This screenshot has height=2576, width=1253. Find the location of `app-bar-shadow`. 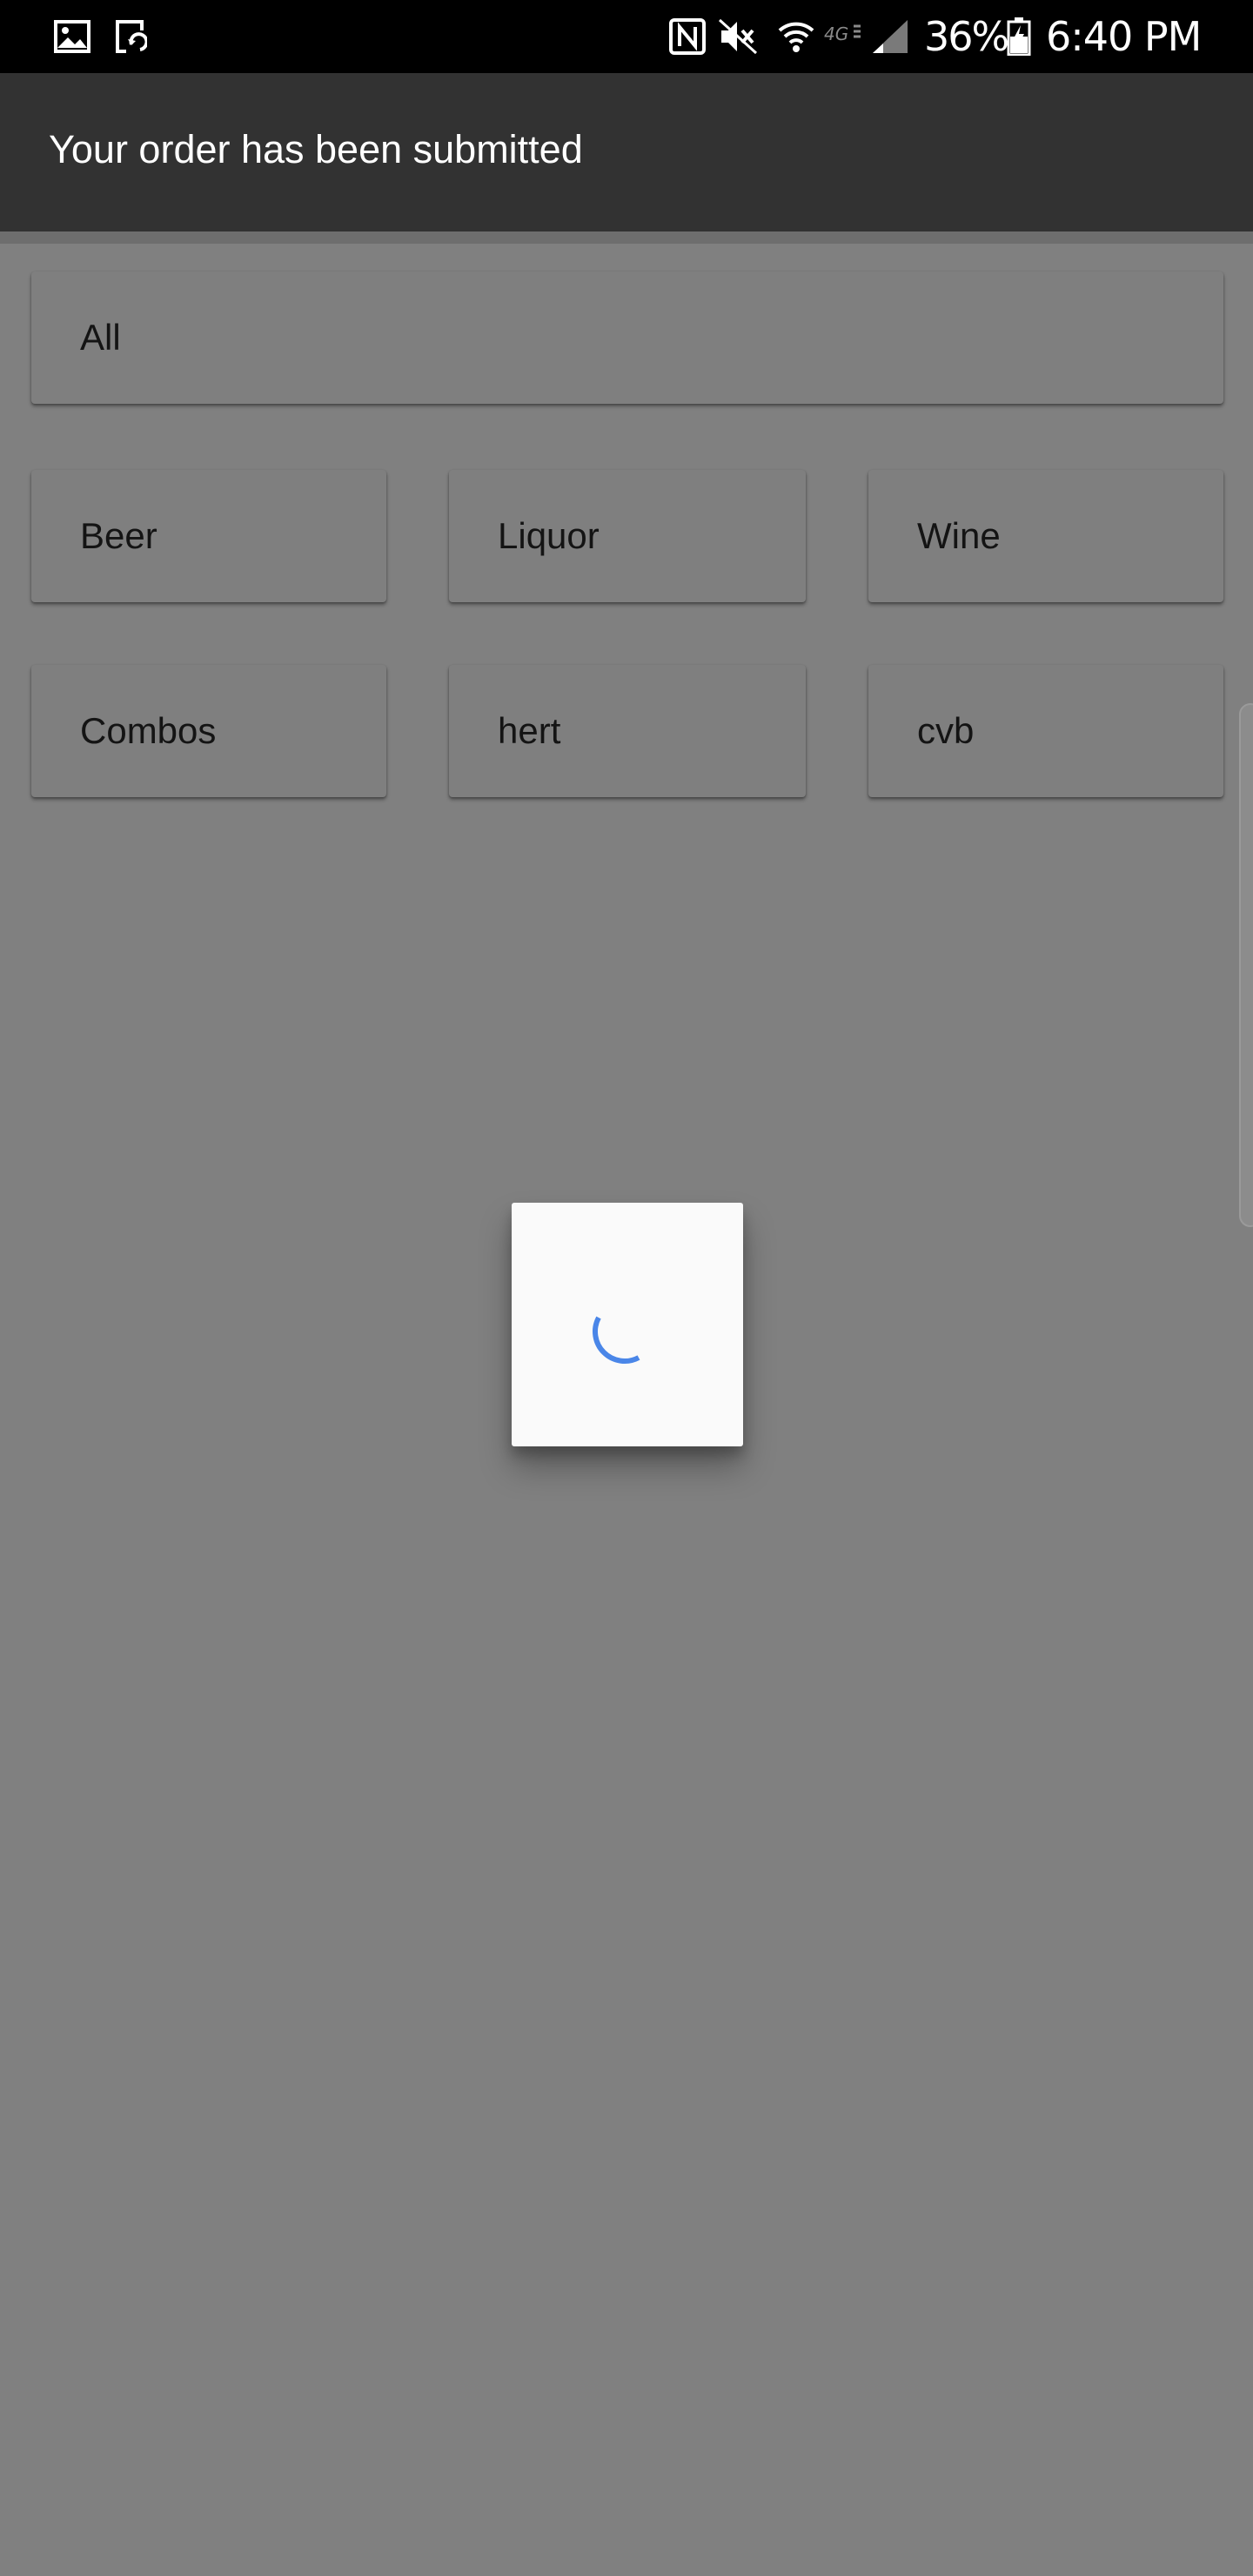

app-bar-shadow is located at coordinates (626, 237).